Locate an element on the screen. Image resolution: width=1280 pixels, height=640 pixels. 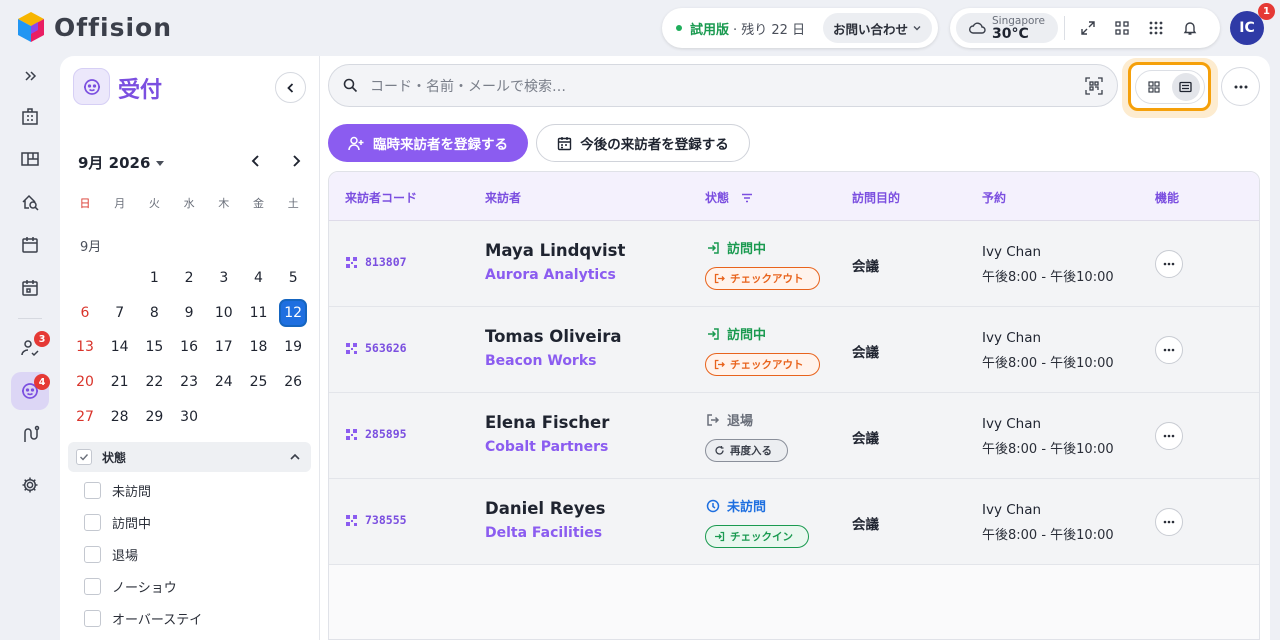
status-filter-option: ノーショウ is located at coordinates (130, 586).